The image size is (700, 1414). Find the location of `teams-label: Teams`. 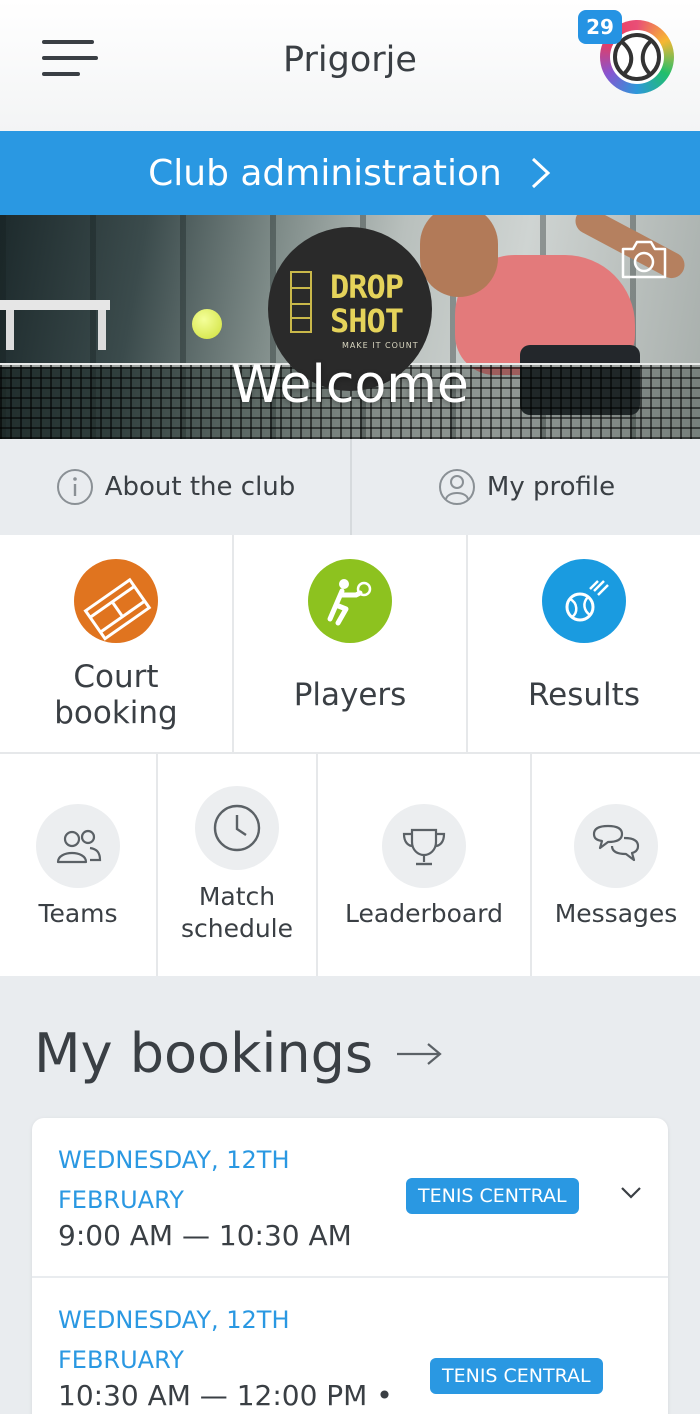

teams-label: Teams is located at coordinates (78, 913).